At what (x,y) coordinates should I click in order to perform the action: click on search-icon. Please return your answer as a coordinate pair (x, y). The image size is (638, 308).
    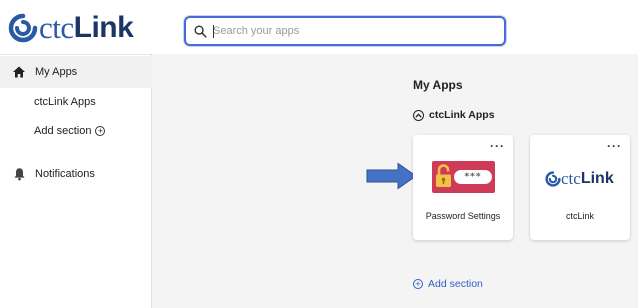
    Looking at the image, I should click on (200, 31).